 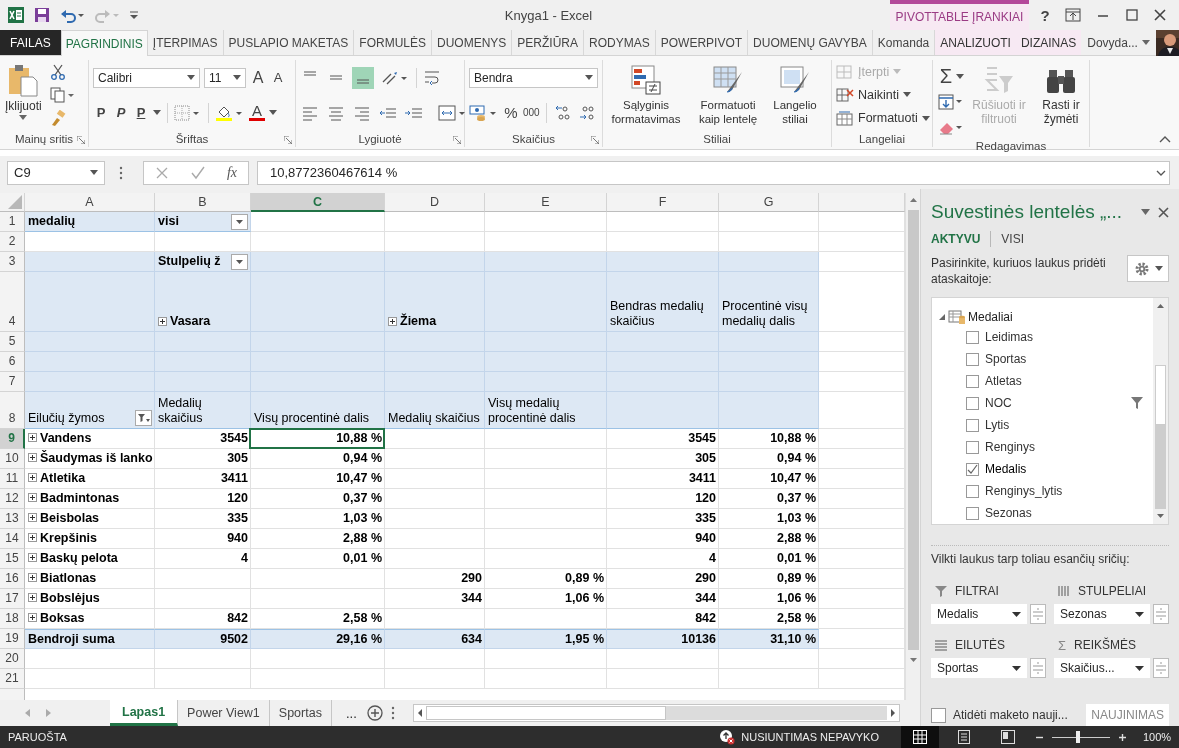 What do you see at coordinates (121, 172) in the screenshot?
I see `drag-handle-icon` at bounding box center [121, 172].